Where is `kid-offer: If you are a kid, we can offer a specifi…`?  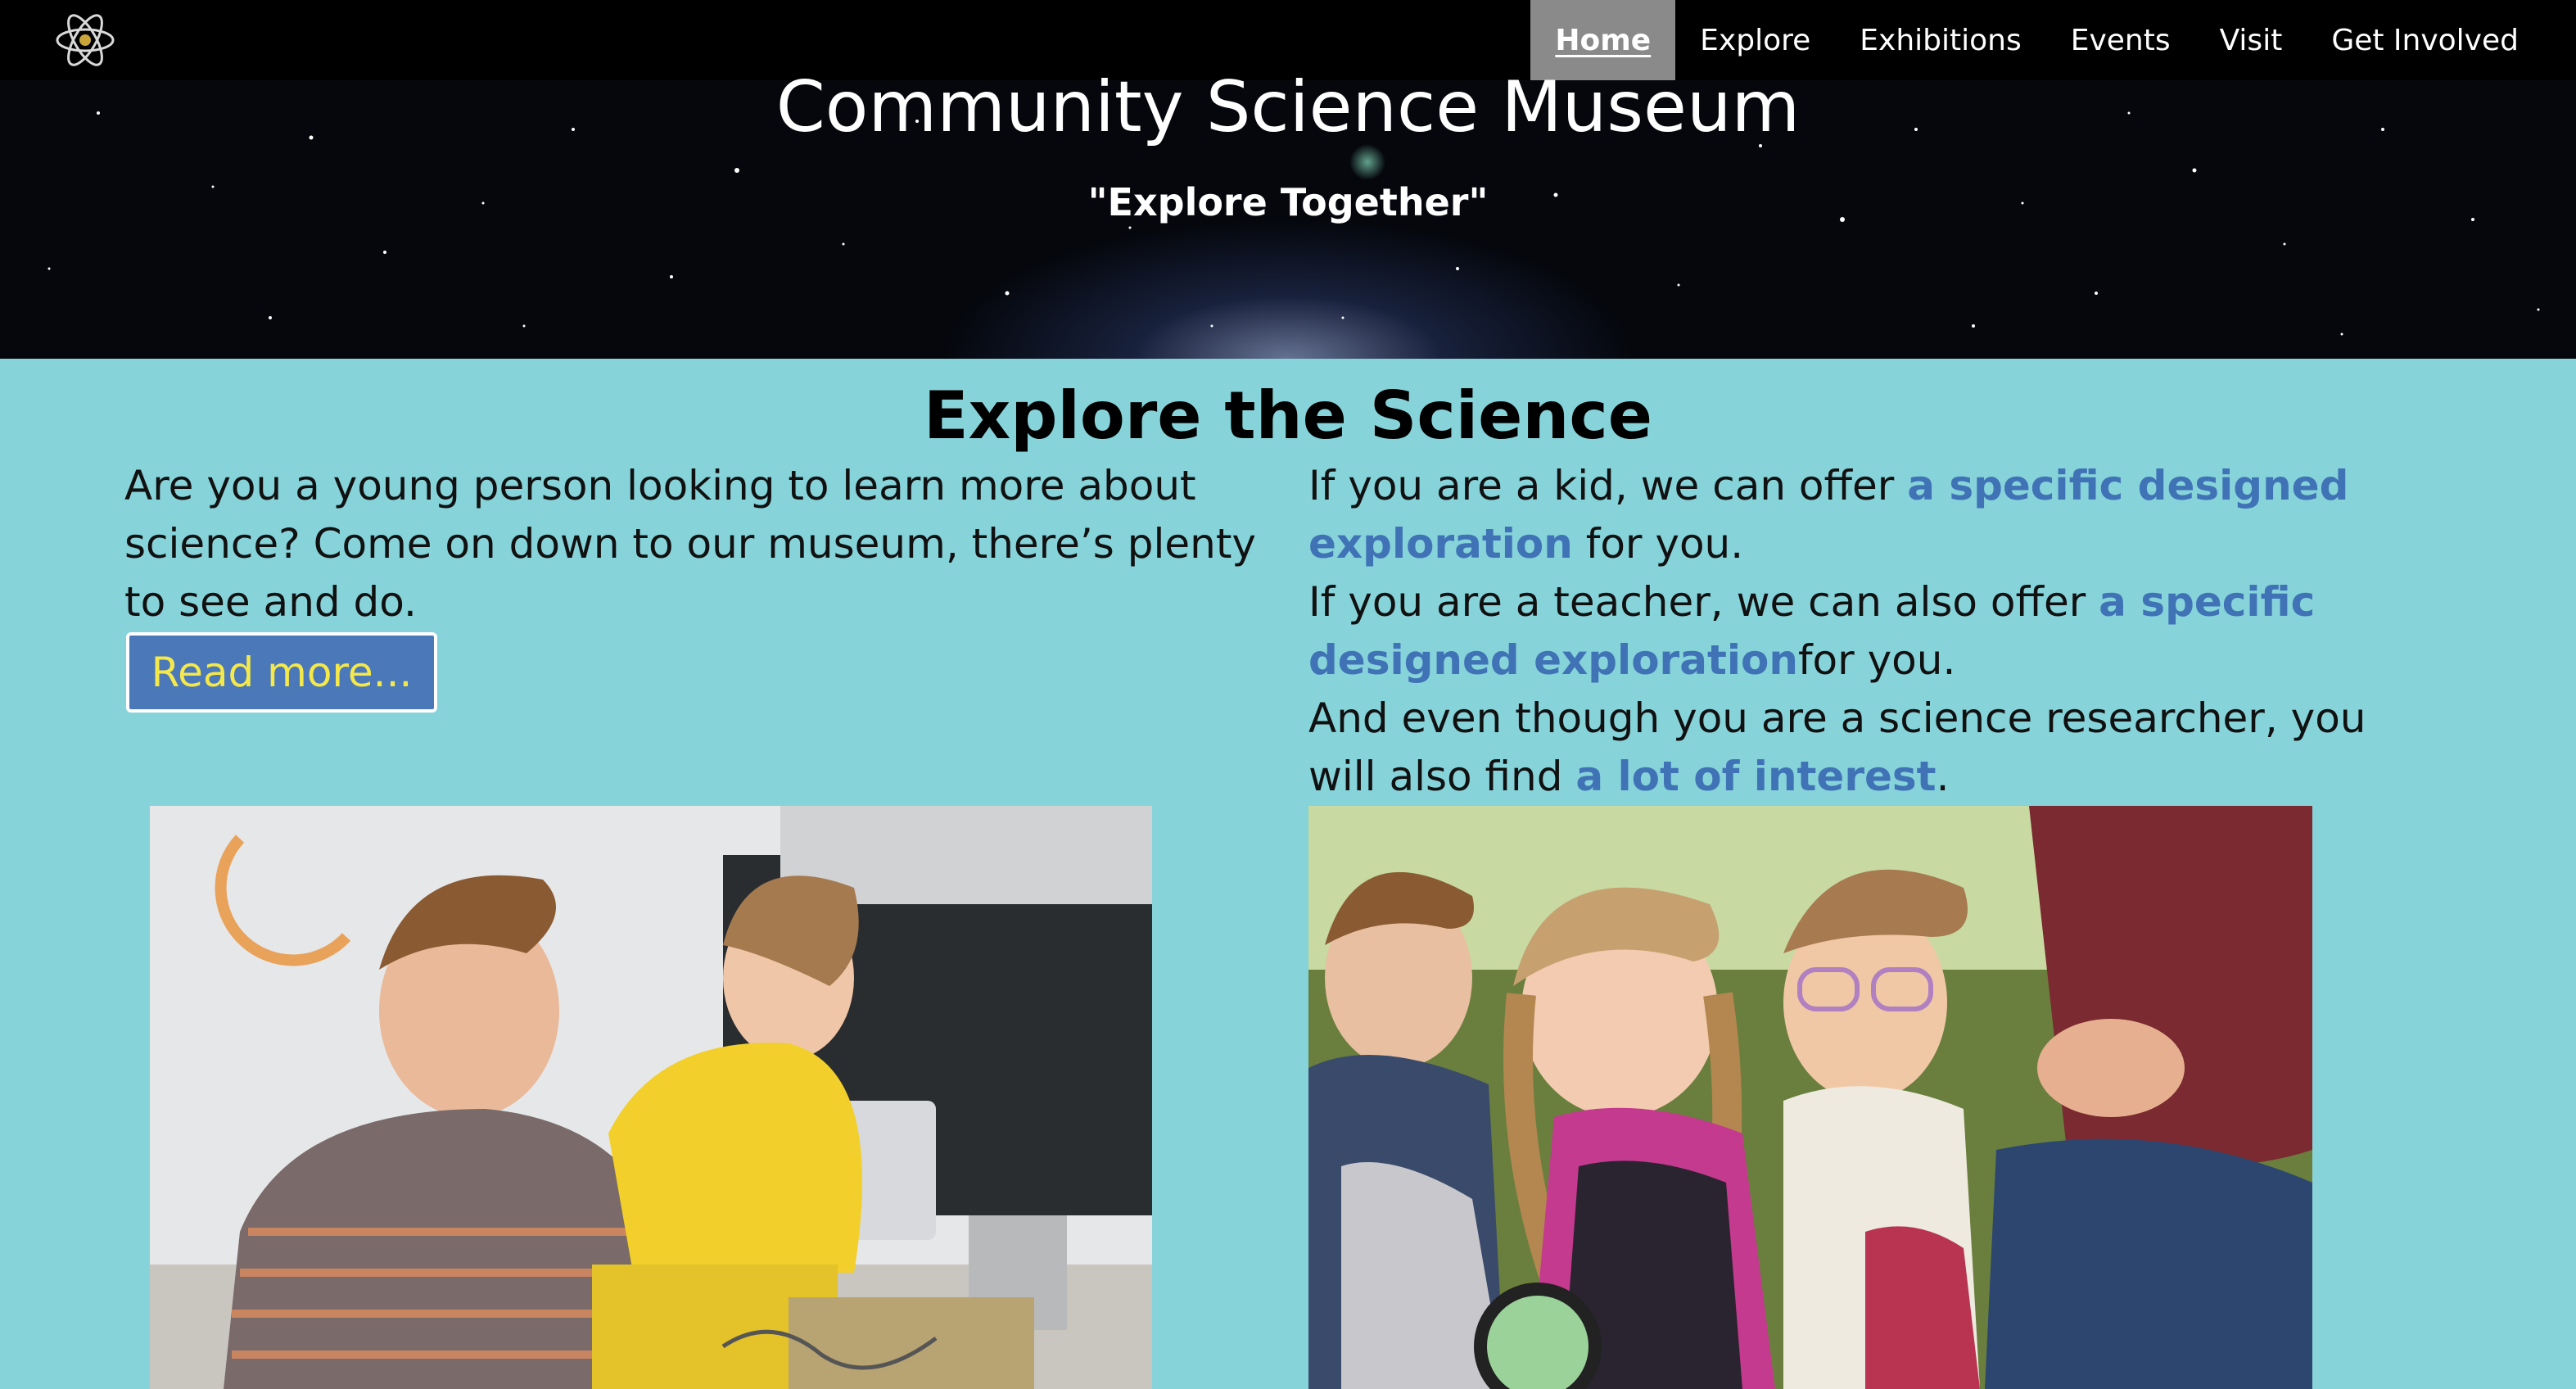
kid-offer: If you are a kid, we can offer a specifi… is located at coordinates (1848, 515).